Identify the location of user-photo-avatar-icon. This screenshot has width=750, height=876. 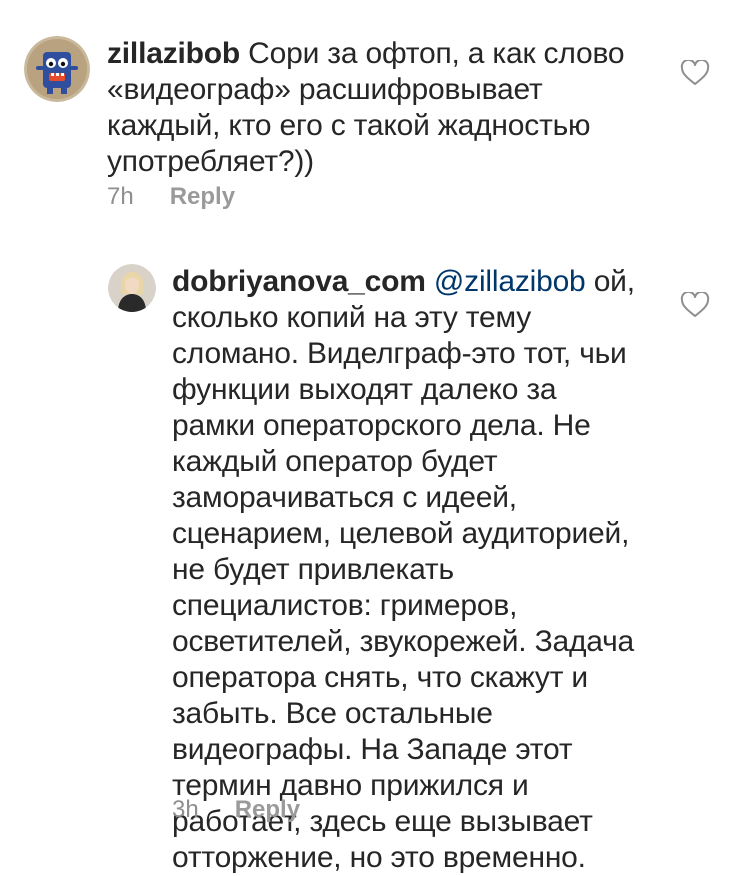
(132, 288).